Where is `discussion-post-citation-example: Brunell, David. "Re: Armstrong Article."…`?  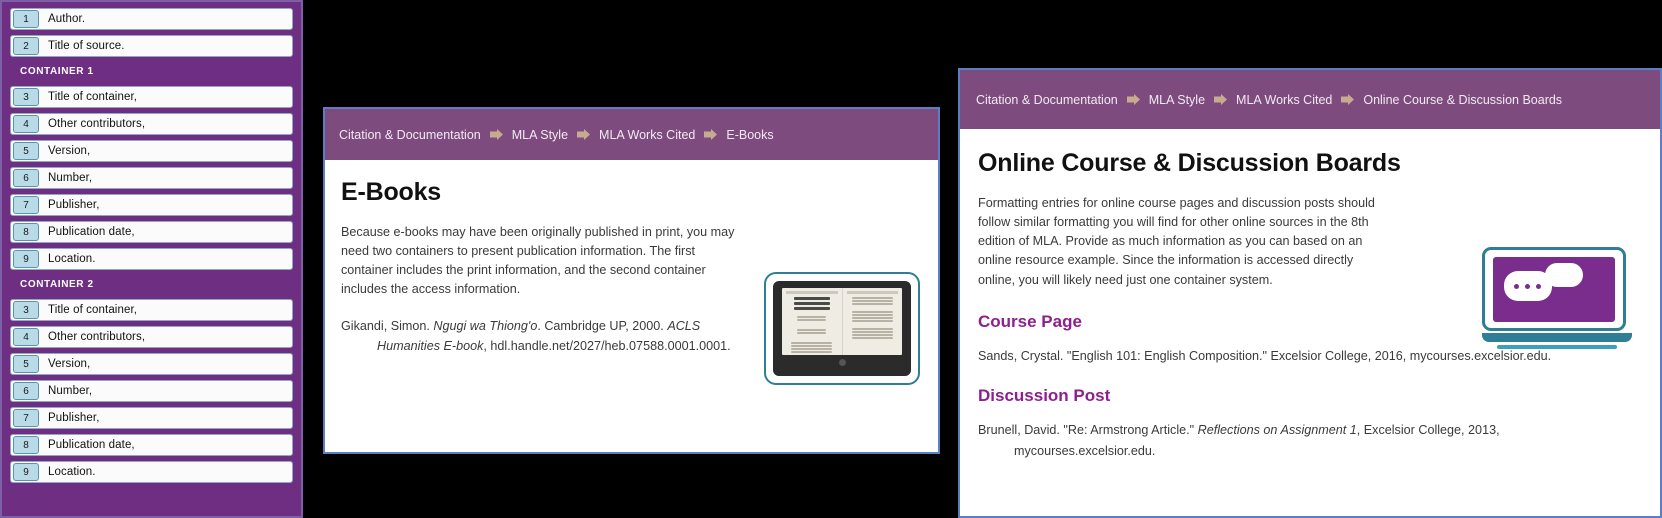
discussion-post-citation-example: Brunell, David. "Re: Armstrong Article."… is located at coordinates (1310, 441).